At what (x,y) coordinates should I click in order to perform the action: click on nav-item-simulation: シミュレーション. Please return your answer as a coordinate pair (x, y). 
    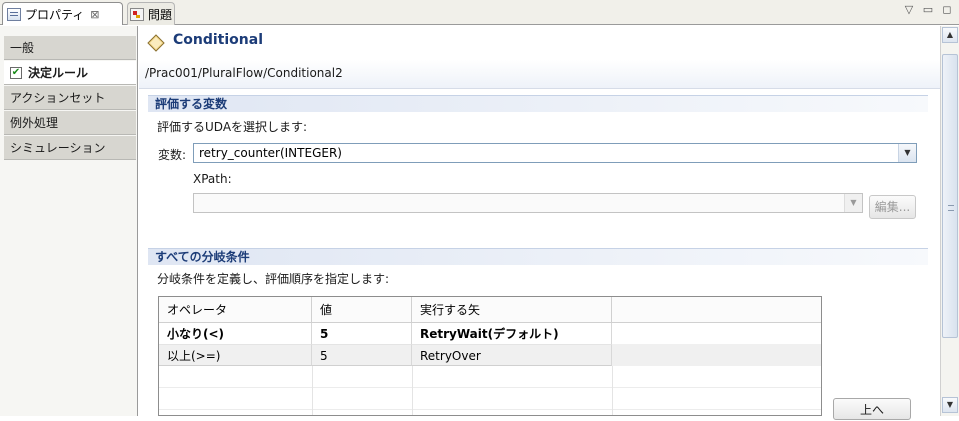
    Looking at the image, I should click on (70, 148).